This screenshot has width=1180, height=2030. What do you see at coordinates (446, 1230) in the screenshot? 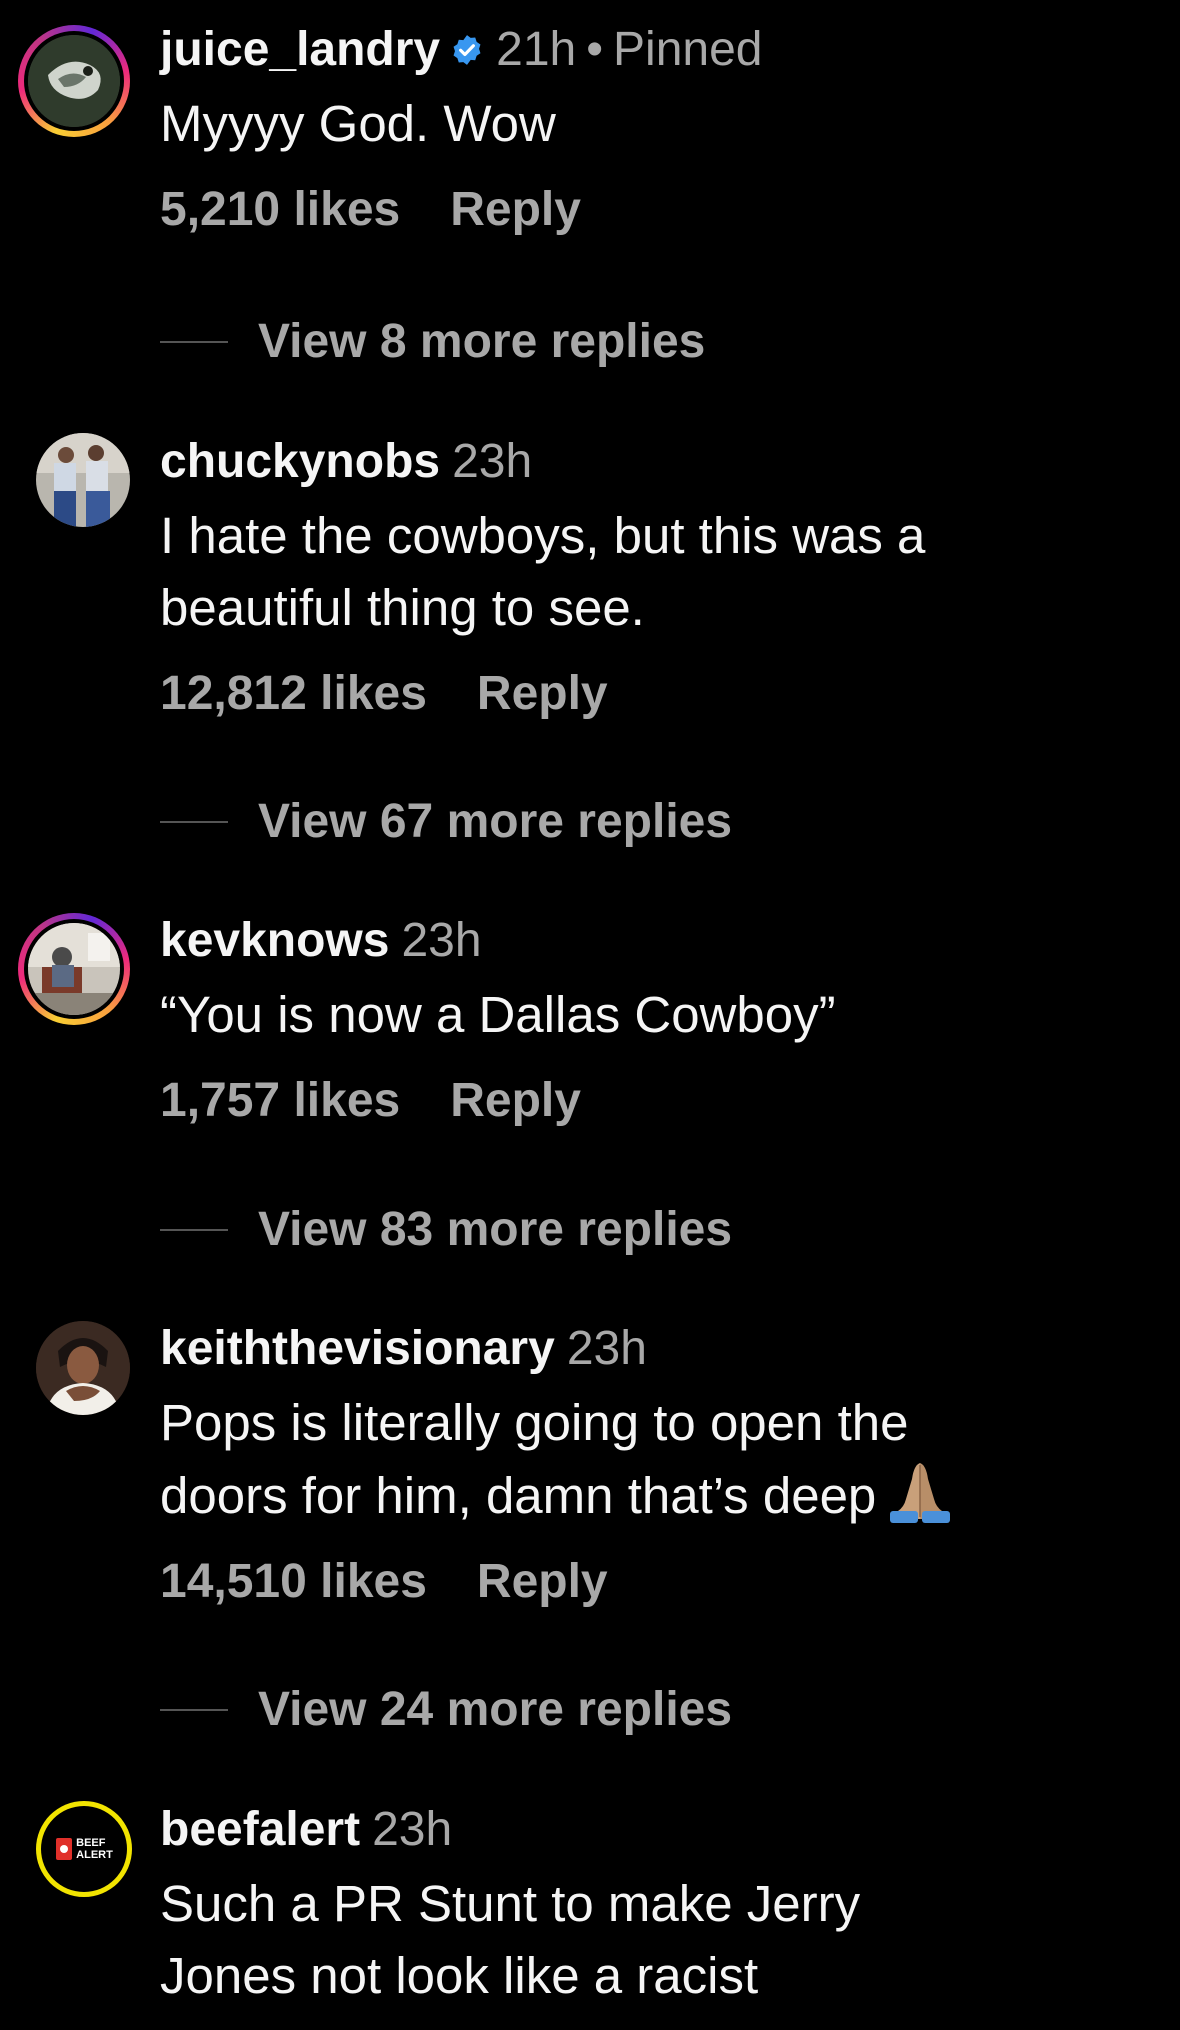
I see `view-more-replies-button: View 83 more replies` at bounding box center [446, 1230].